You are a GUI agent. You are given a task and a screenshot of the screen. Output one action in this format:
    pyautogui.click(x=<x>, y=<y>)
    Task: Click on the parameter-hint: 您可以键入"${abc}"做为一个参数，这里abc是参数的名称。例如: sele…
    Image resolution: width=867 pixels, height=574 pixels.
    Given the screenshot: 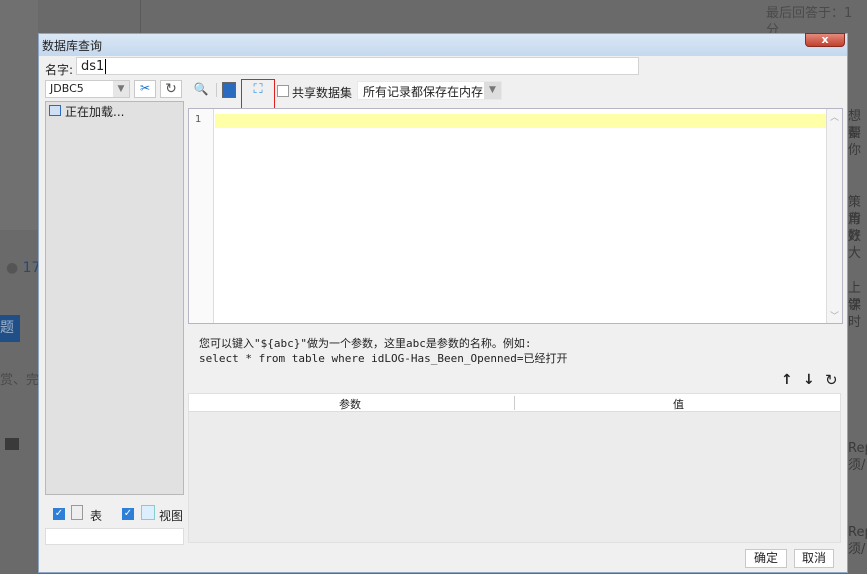 What is the action you would take?
    pyautogui.click(x=383, y=351)
    